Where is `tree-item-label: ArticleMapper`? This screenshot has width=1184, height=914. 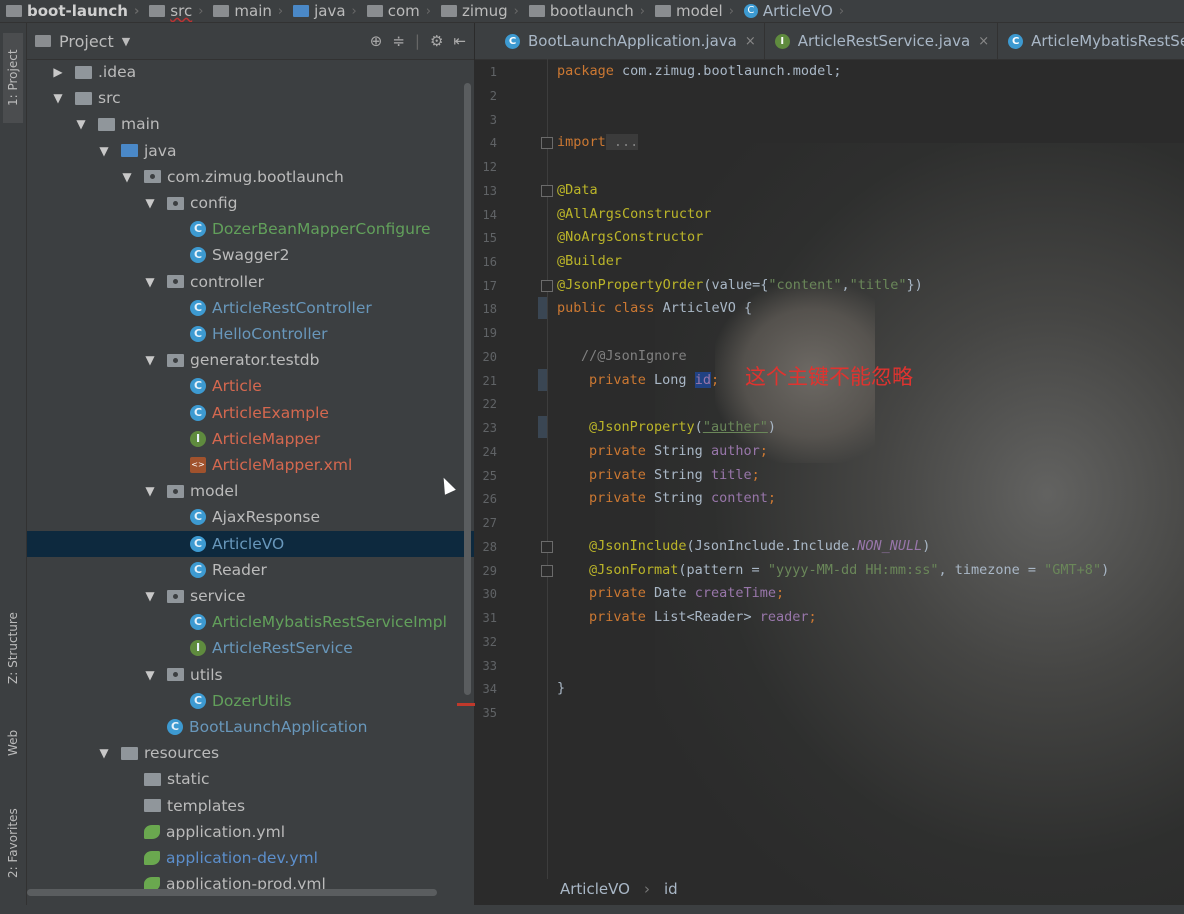 tree-item-label: ArticleMapper is located at coordinates (266, 438).